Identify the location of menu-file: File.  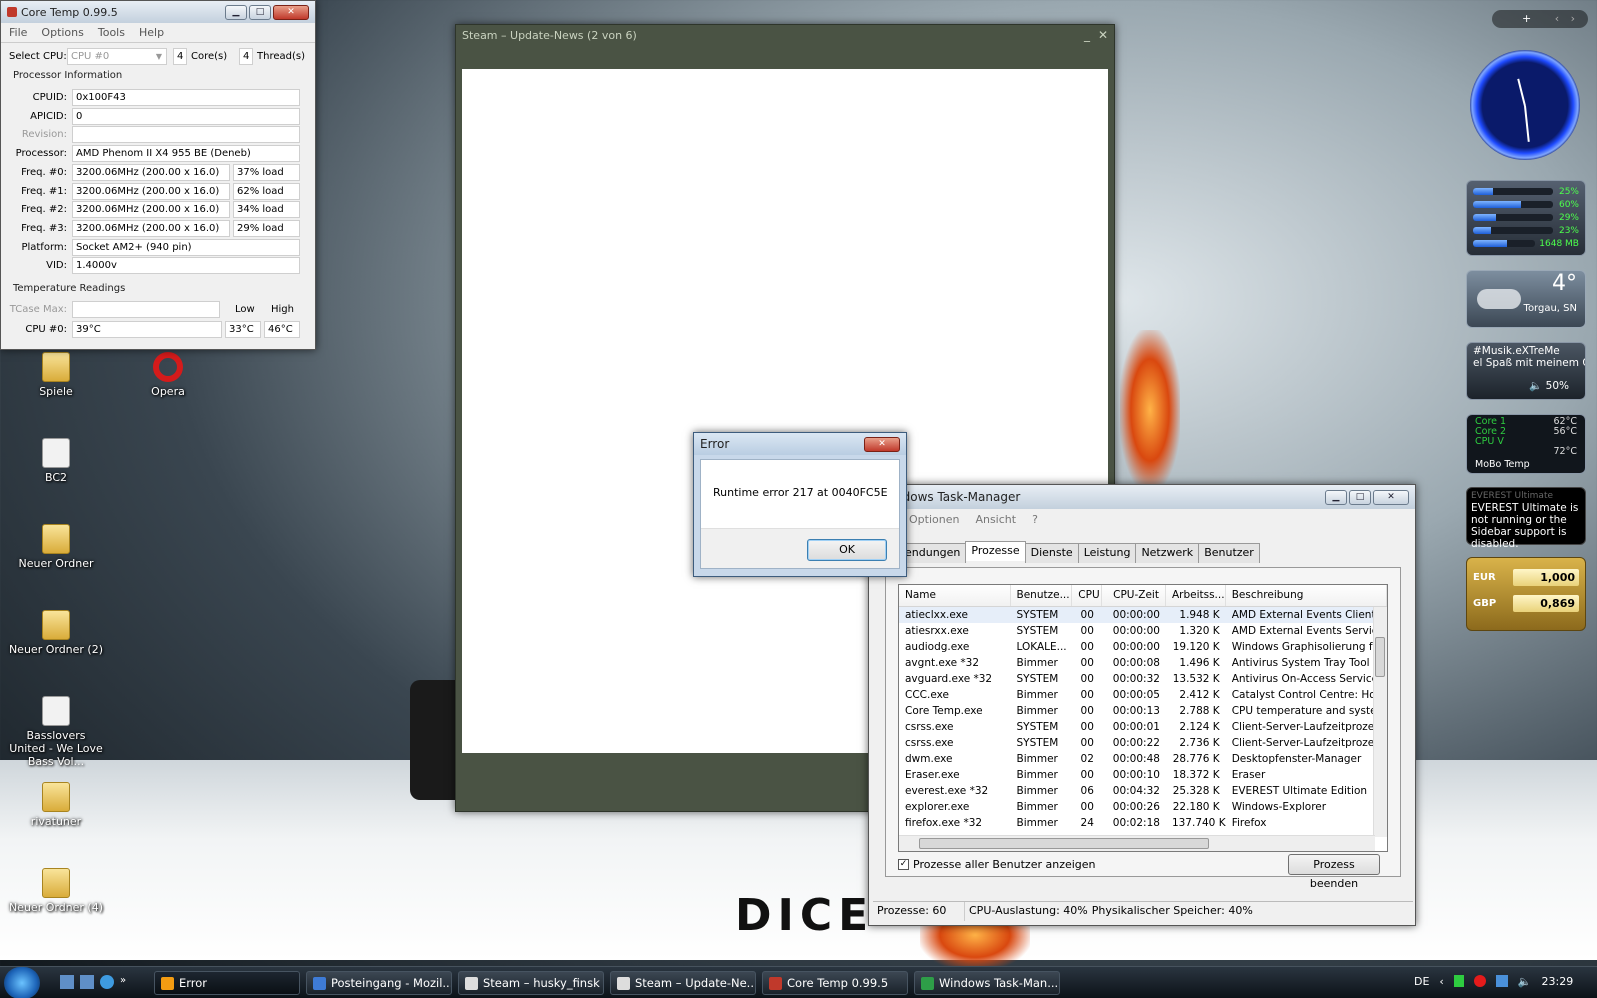
(18, 32).